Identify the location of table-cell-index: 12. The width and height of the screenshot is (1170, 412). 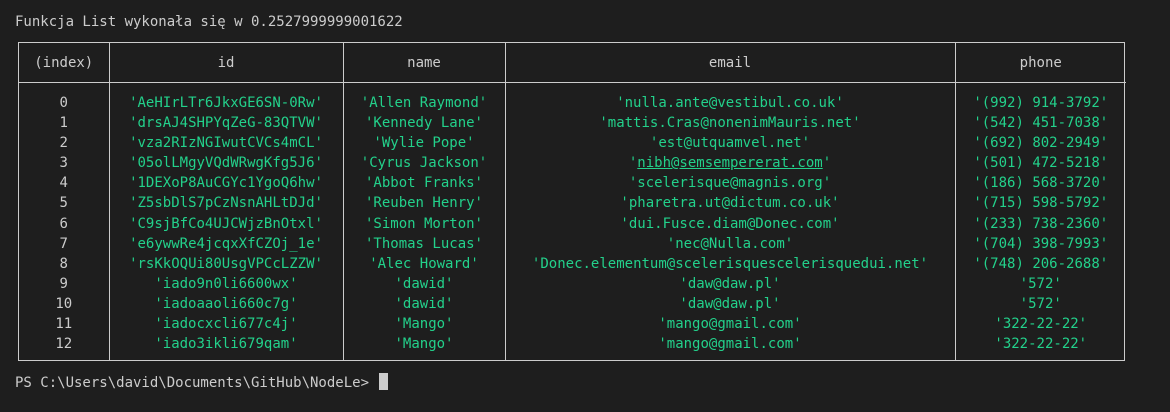
(64, 344).